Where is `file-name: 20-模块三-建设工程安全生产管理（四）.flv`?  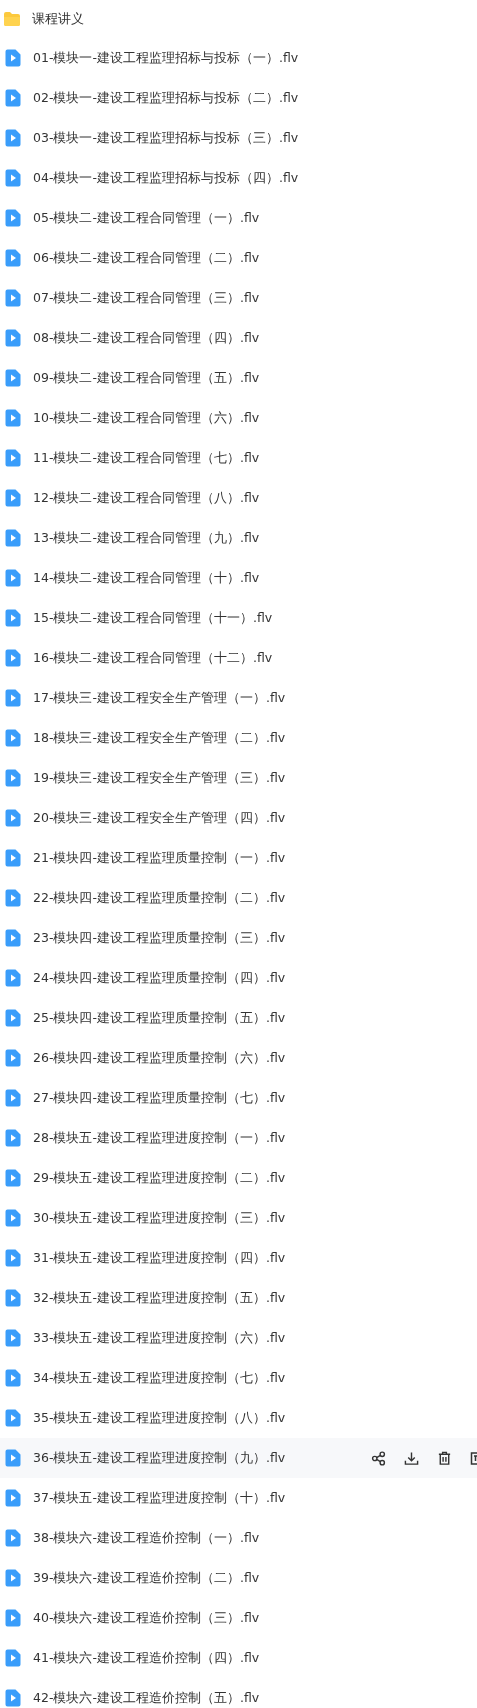 file-name: 20-模块三-建设工程安全生产管理（四）.flv is located at coordinates (159, 818).